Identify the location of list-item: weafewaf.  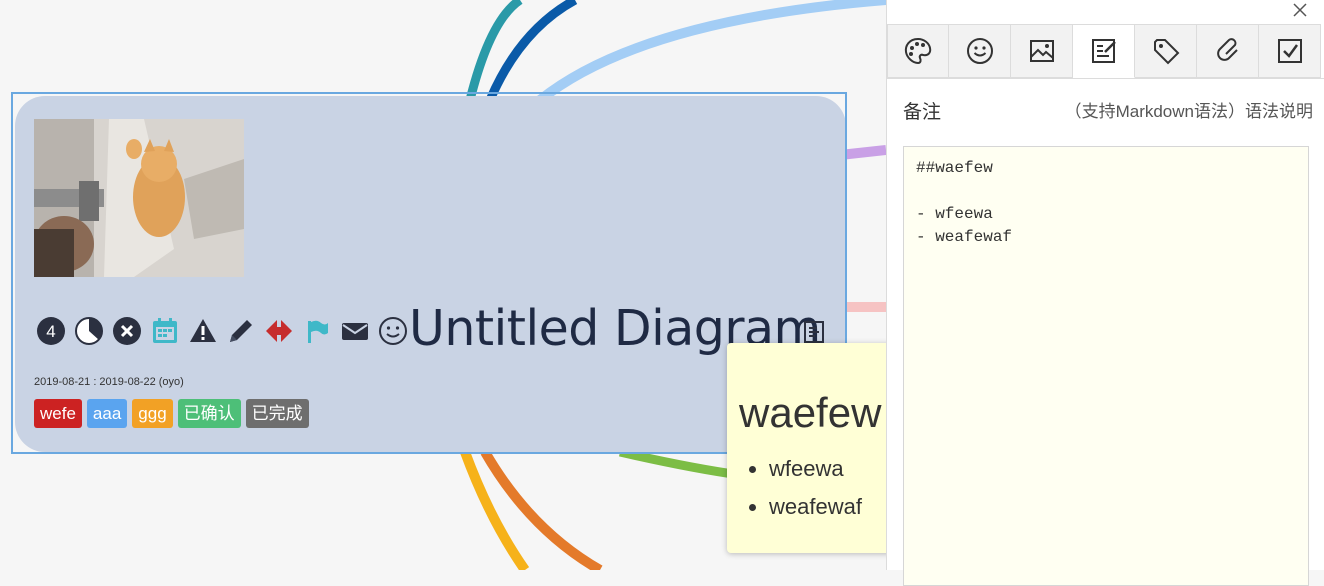
(815, 507).